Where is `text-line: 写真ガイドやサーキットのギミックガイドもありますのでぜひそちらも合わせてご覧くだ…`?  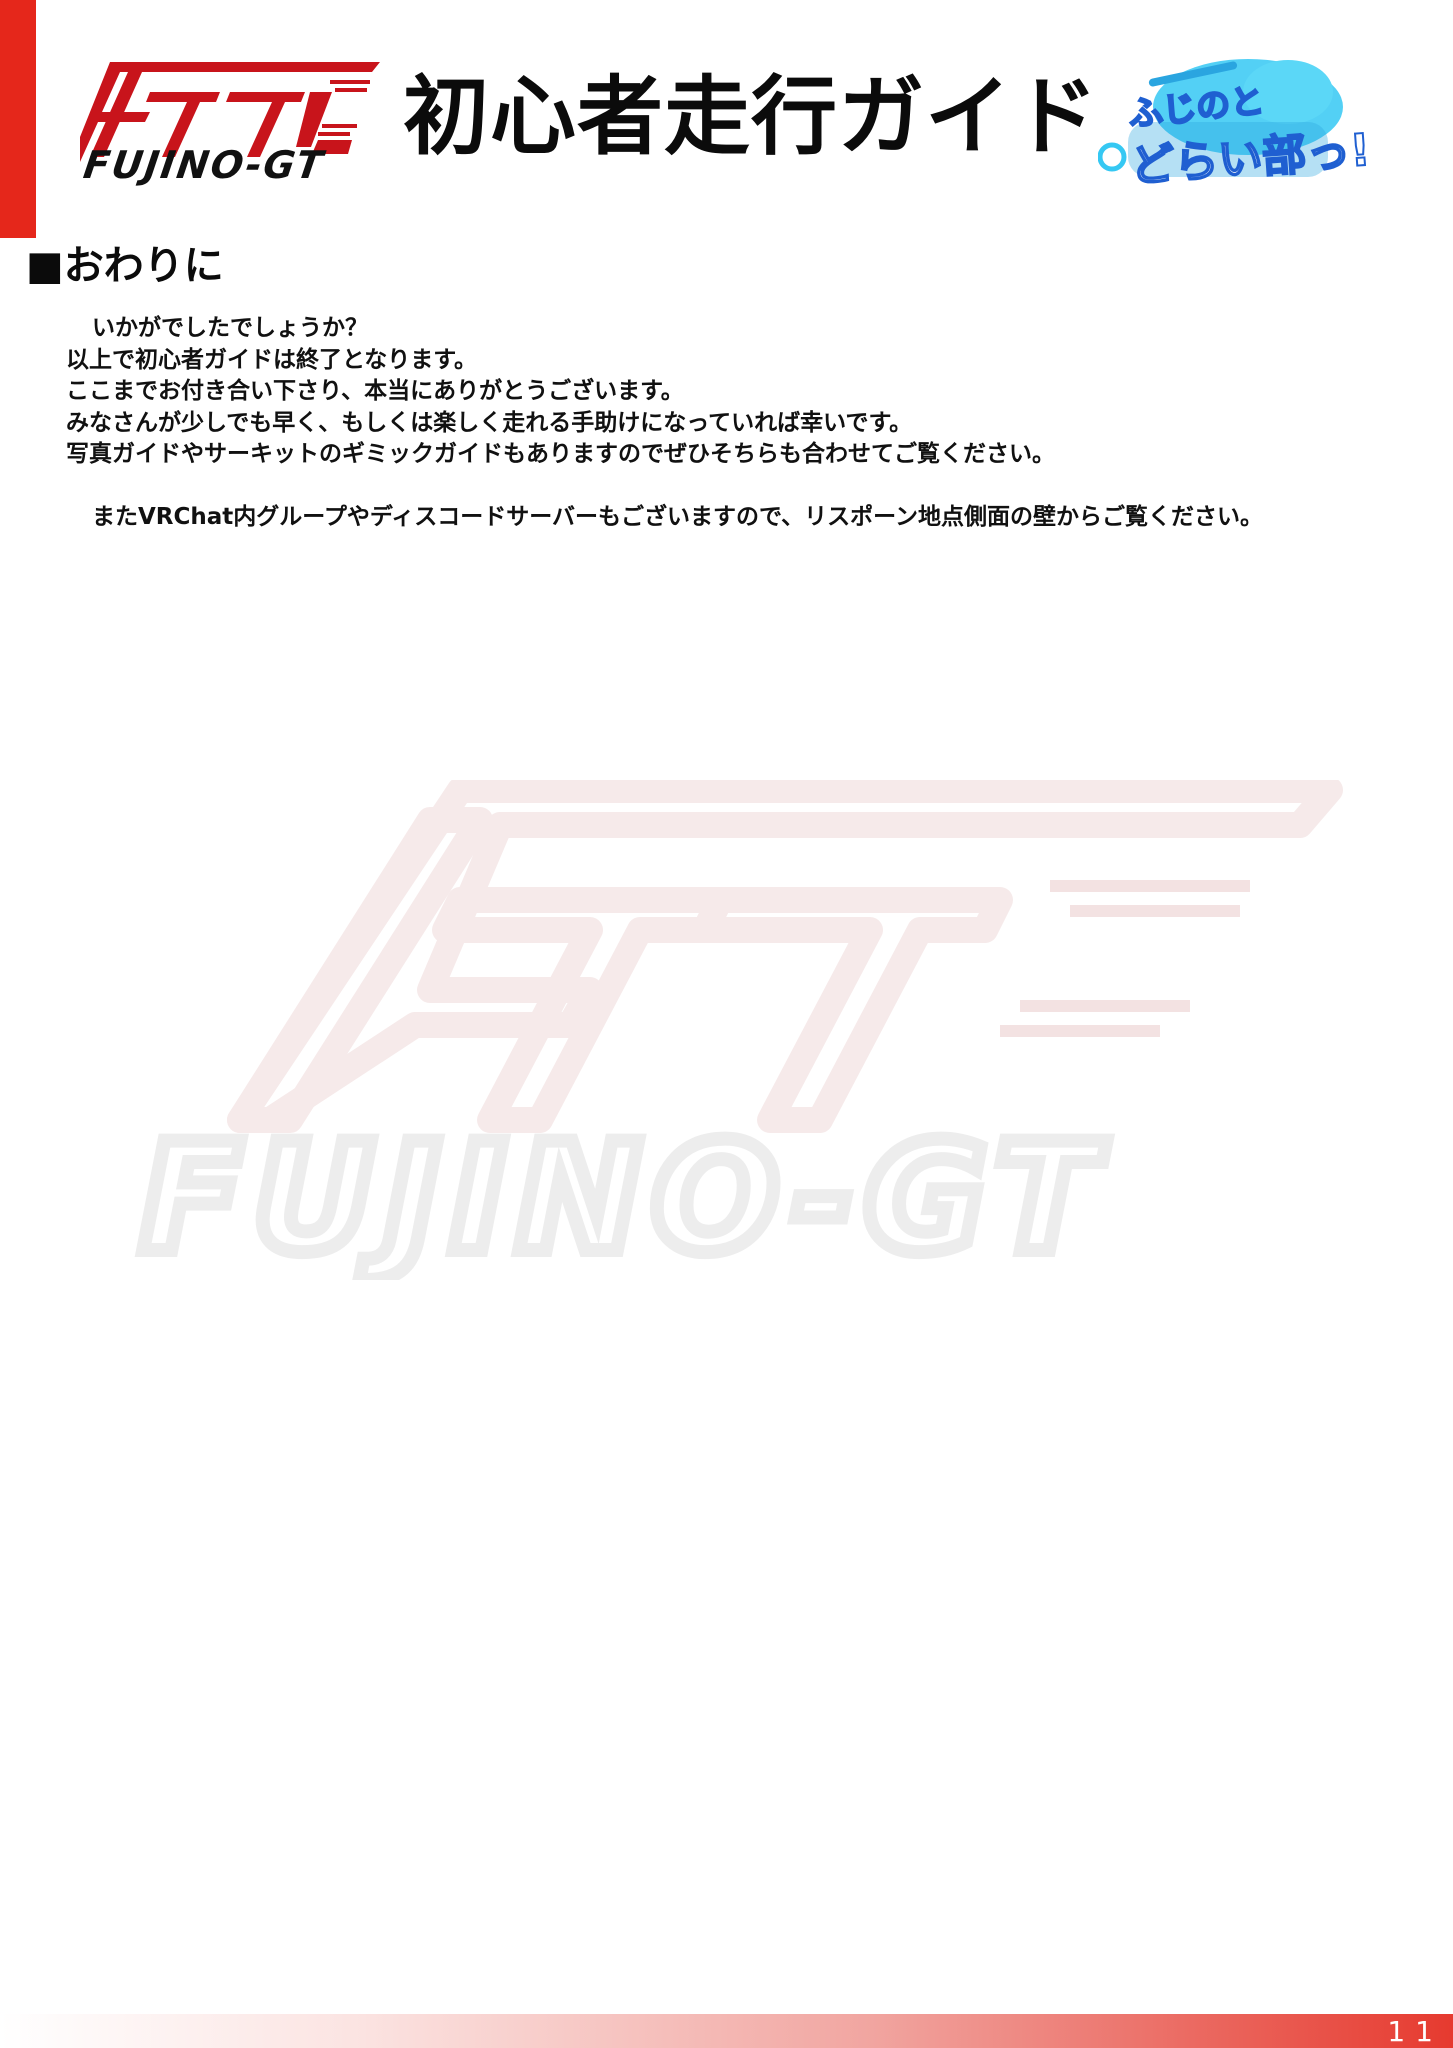
text-line: 写真ガイドやサーキットのギミックガイドもありますのでぜひそちらも合わせてご覧くだ… is located at coordinates (560, 454).